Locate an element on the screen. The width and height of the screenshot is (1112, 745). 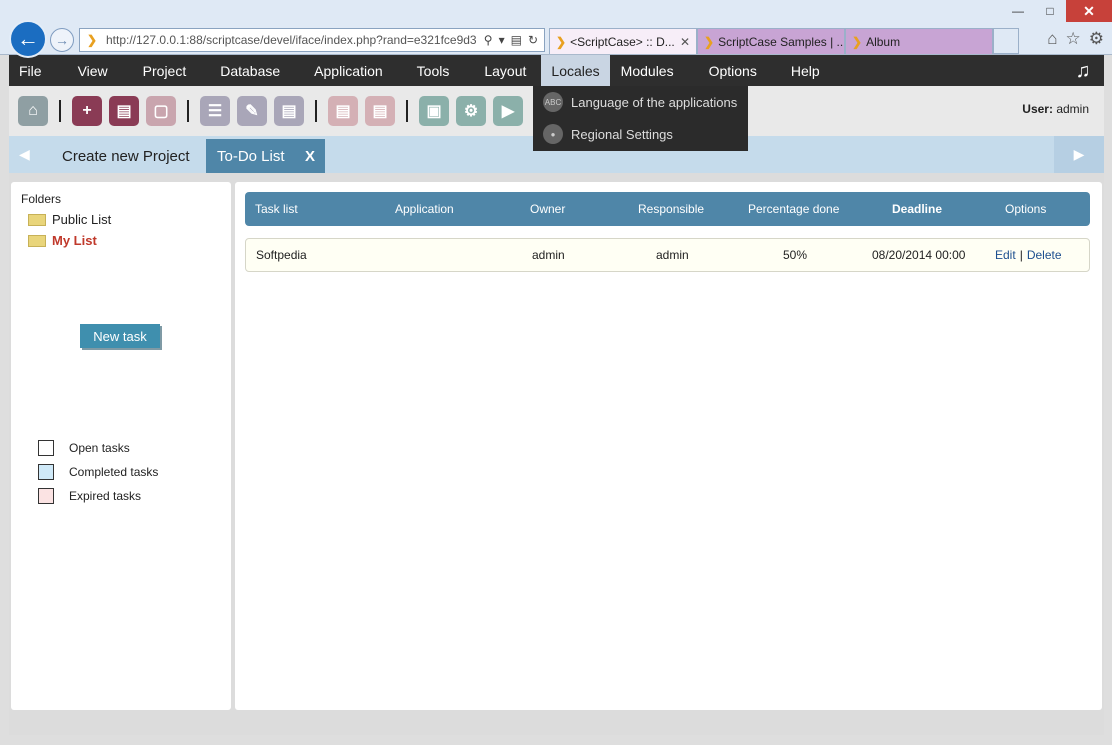
settings-gear-icon: ⚙ is located at coordinates (1096, 39).